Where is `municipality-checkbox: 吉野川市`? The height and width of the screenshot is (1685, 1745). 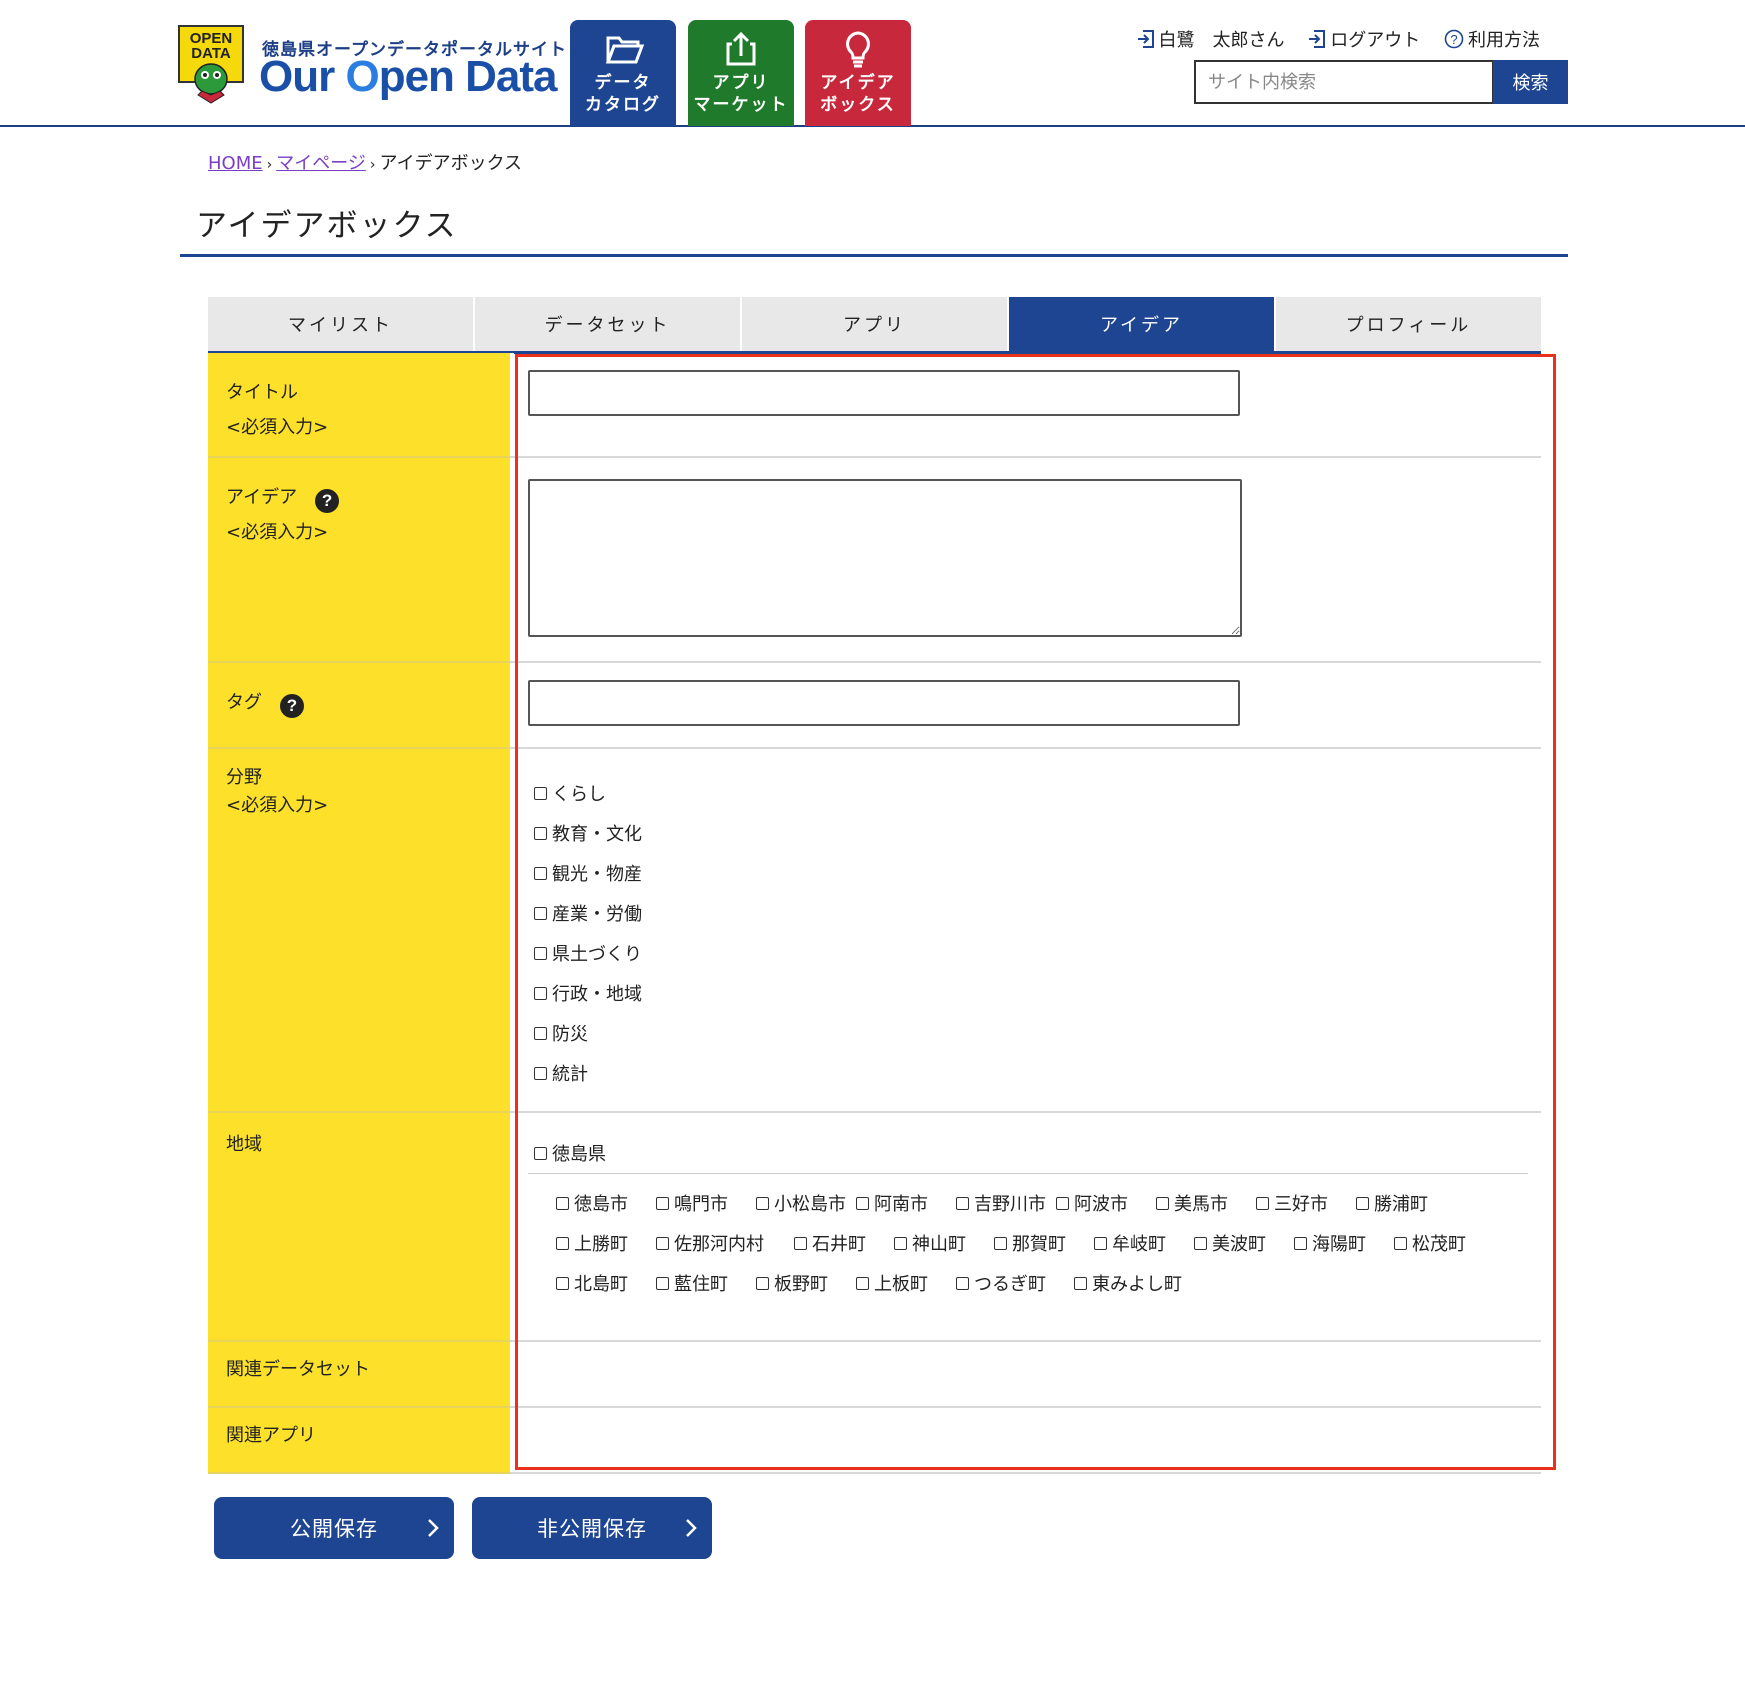
municipality-checkbox: 吉野川市 is located at coordinates (1001, 1203).